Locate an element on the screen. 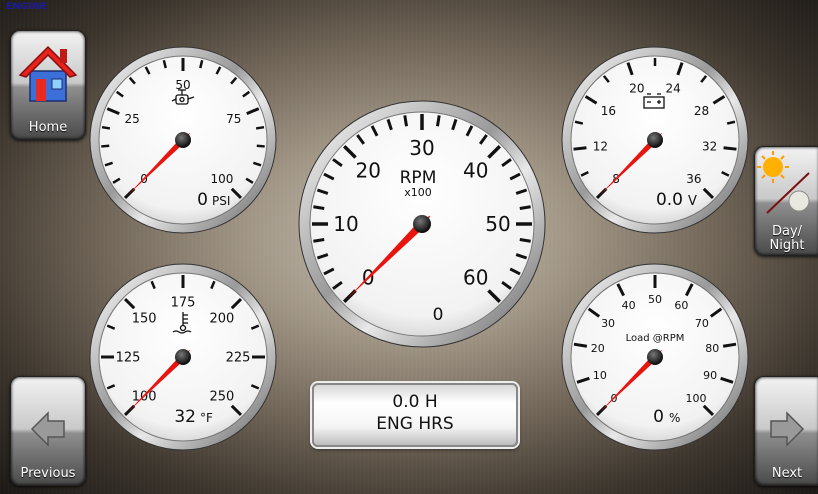  load-gauge: 0102030405060708090100 Load @RPM 0 % is located at coordinates (655, 357).